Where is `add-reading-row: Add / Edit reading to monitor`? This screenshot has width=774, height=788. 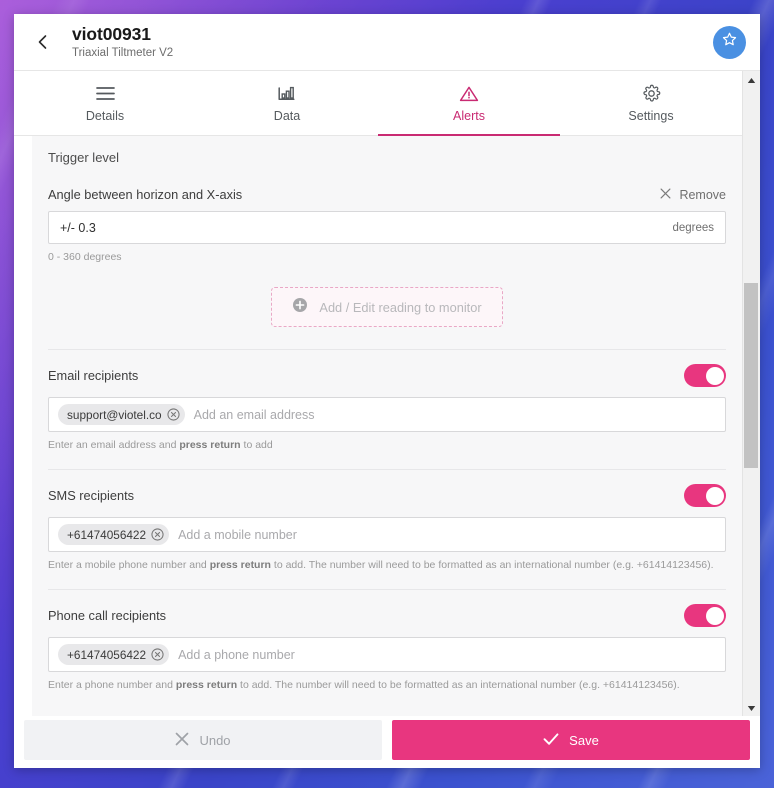 add-reading-row: Add / Edit reading to monitor is located at coordinates (387, 306).